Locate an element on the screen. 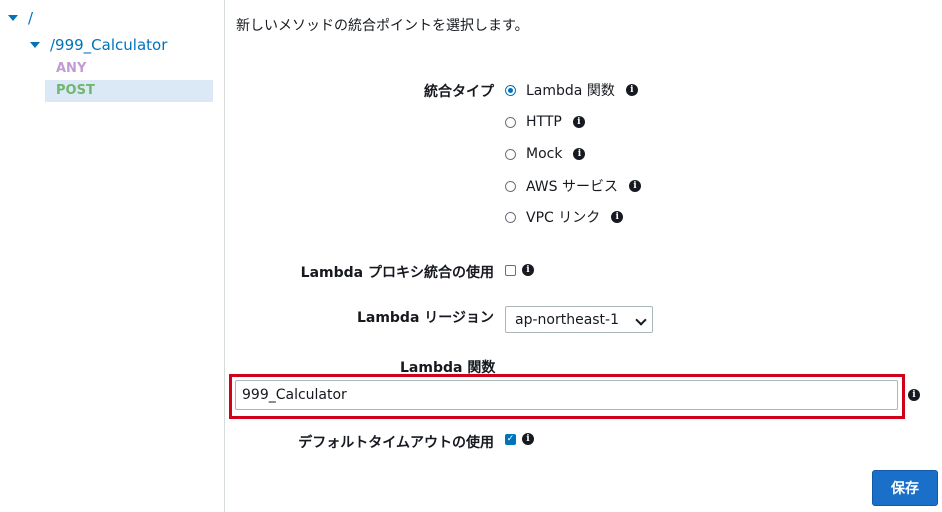  chevron-down-icon is located at coordinates (641, 320).